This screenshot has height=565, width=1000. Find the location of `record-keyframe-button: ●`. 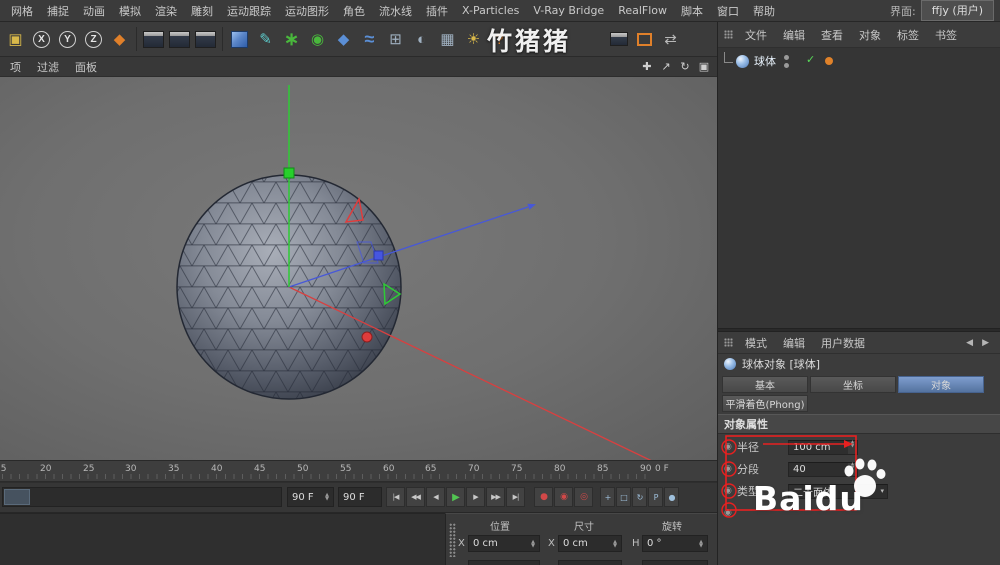

record-keyframe-button: ● is located at coordinates (543, 497).